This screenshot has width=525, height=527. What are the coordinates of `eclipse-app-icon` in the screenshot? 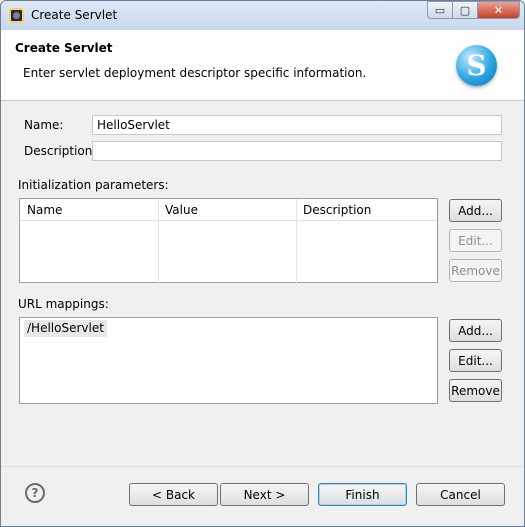 It's located at (16, 15).